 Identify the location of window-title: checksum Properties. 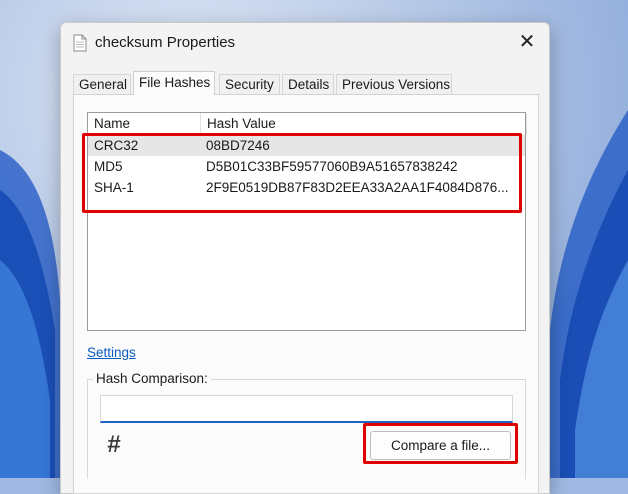
(165, 42).